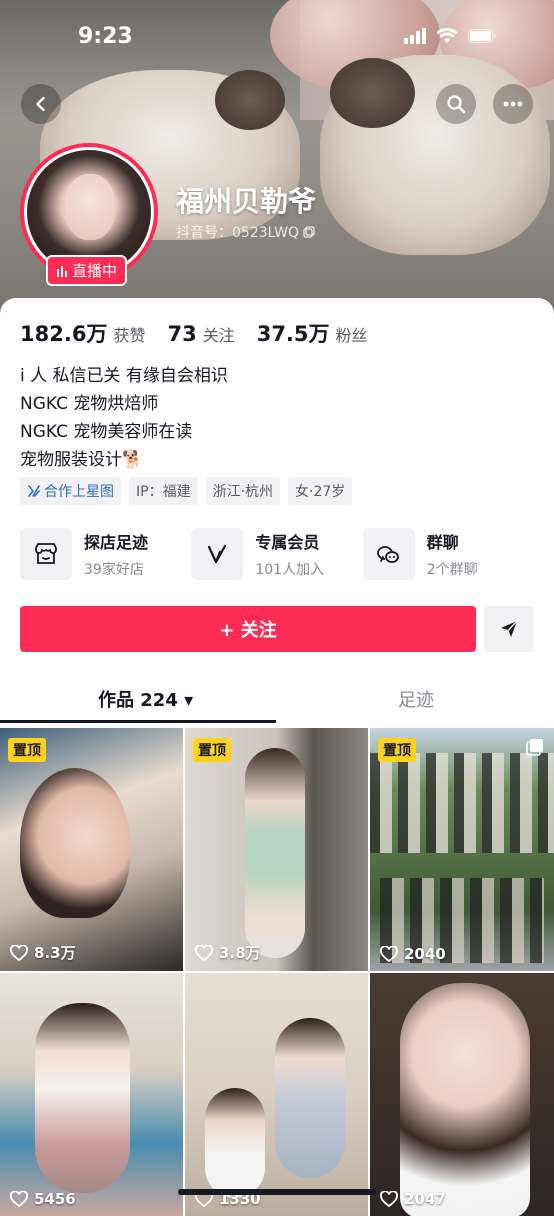  I want to click on like-count: 8.3万, so click(43, 952).